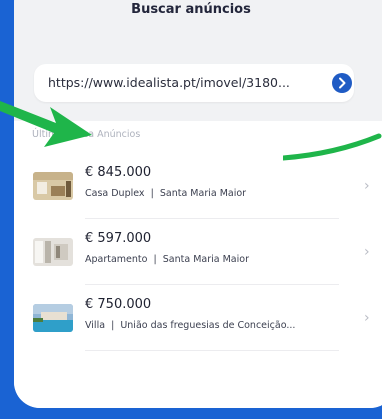 Image resolution: width=382 pixels, height=419 pixels. What do you see at coordinates (46, 124) in the screenshot?
I see `annotation-arrow-icon` at bounding box center [46, 124].